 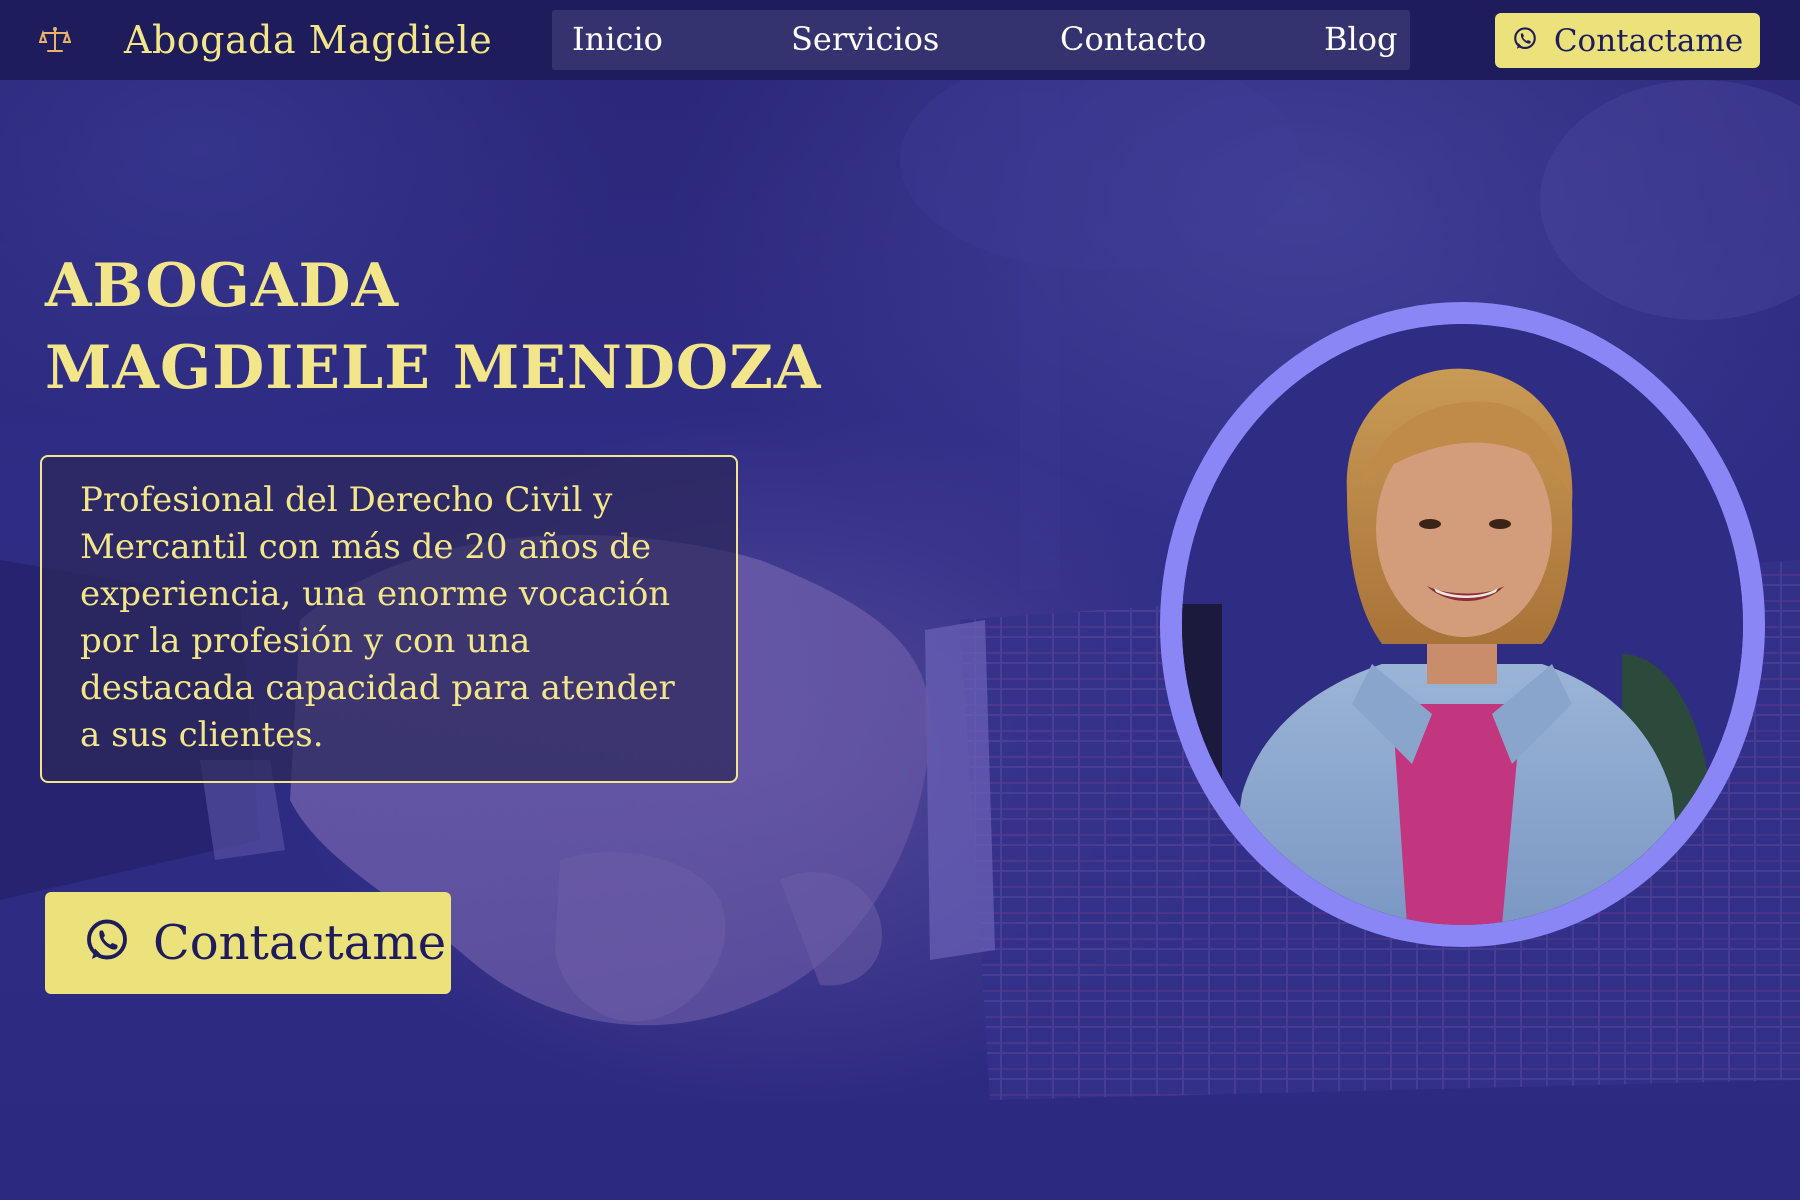 What do you see at coordinates (433, 327) in the screenshot?
I see `hero-title: ABOGADA MAGDIELE MENDOZA` at bounding box center [433, 327].